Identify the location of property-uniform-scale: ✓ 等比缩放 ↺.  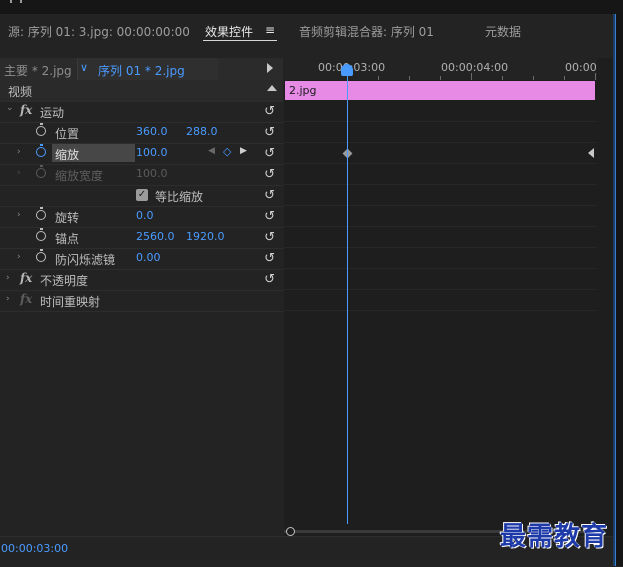
(141, 196).